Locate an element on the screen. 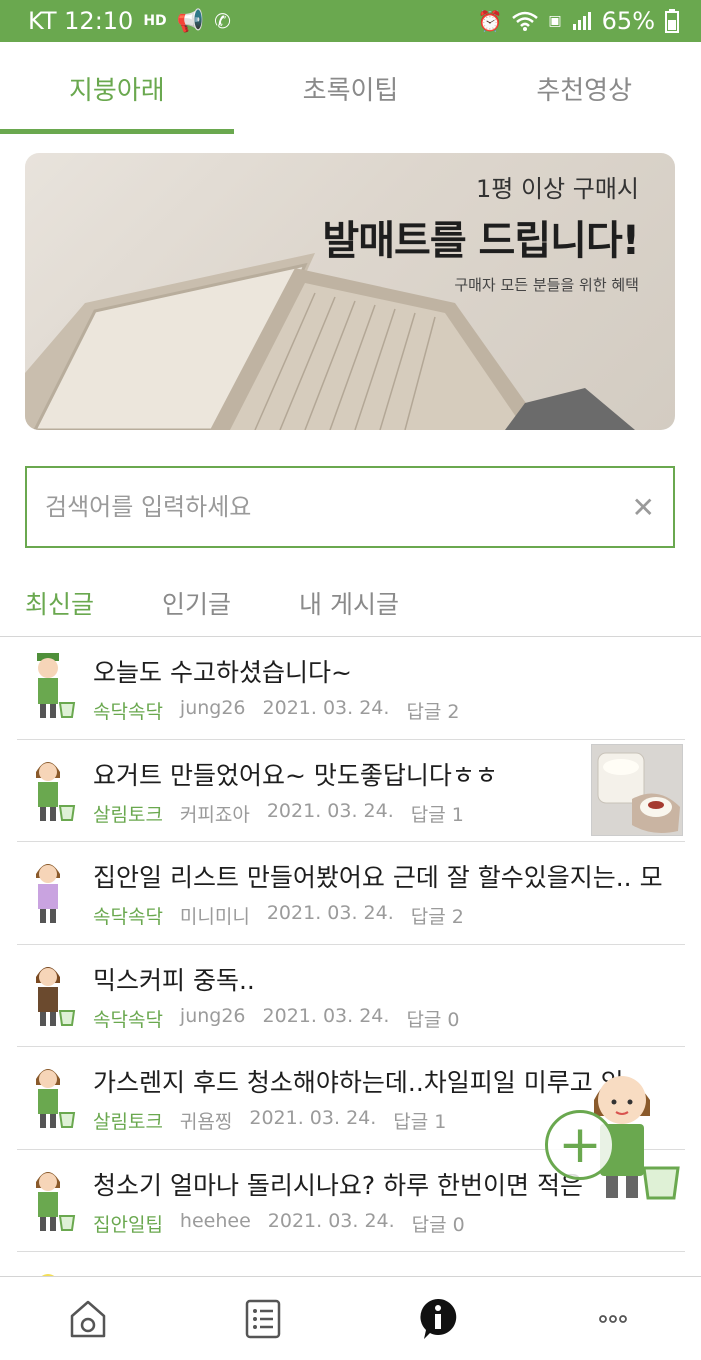 The height and width of the screenshot is (1360, 701). battery-percent: 65% is located at coordinates (628, 21).